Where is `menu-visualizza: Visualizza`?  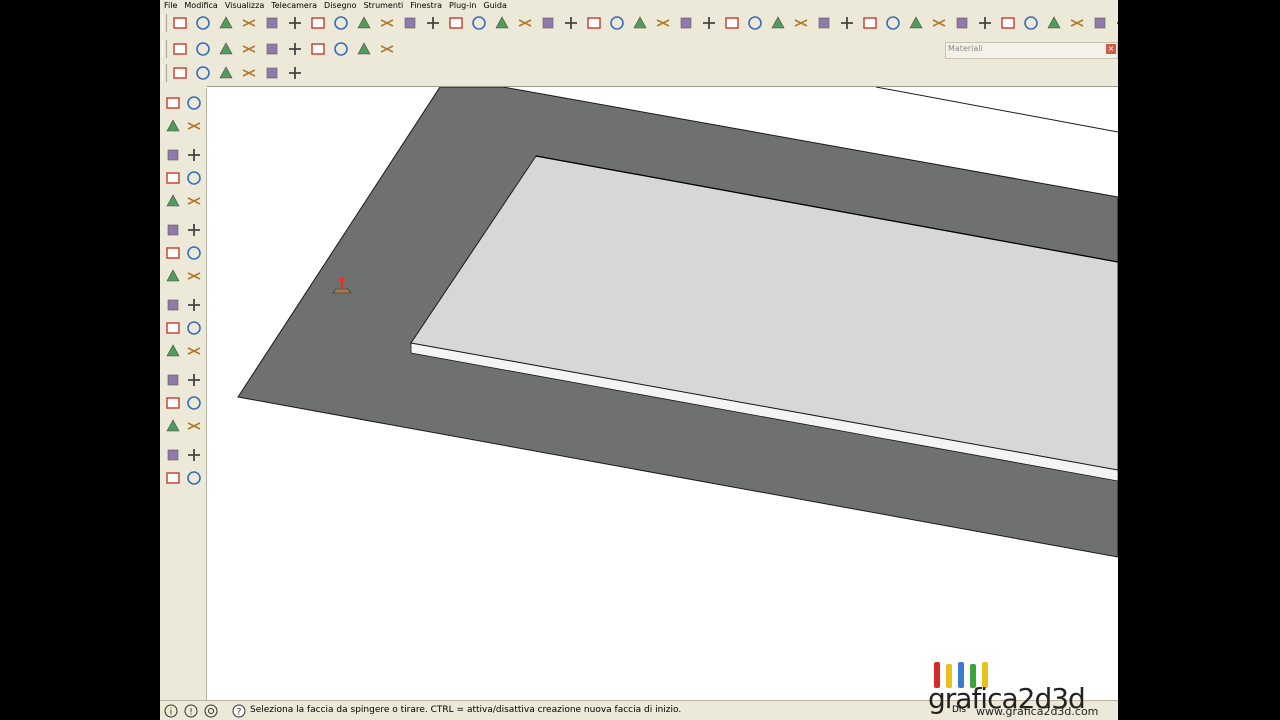
menu-visualizza: Visualizza is located at coordinates (244, 5).